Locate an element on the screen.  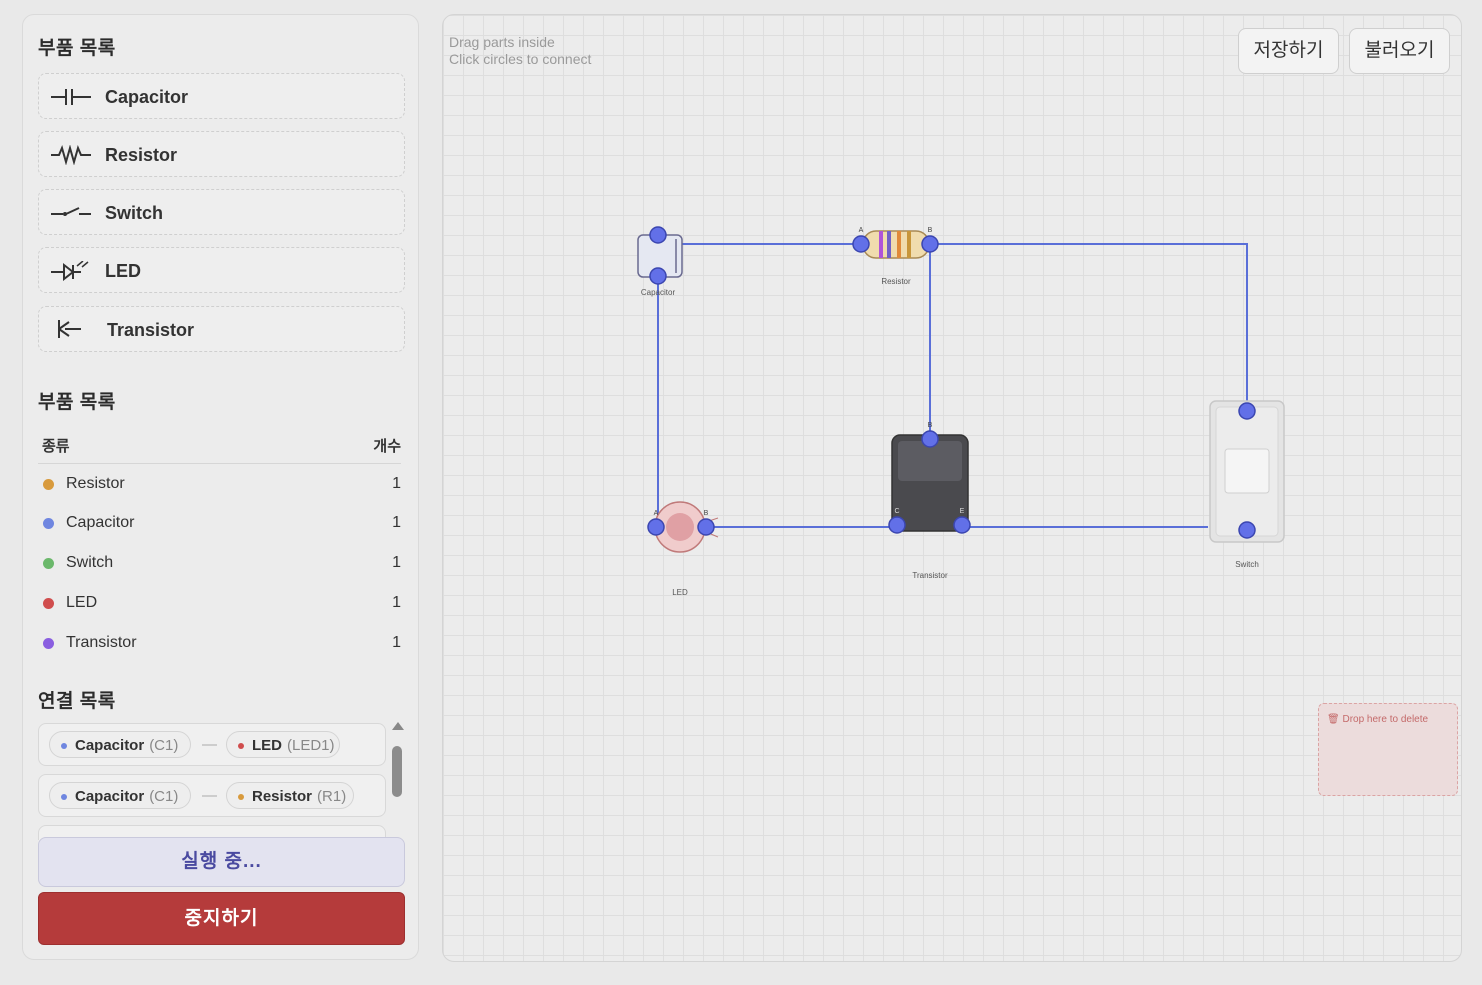
led-label: LED is located at coordinates (680, 592).